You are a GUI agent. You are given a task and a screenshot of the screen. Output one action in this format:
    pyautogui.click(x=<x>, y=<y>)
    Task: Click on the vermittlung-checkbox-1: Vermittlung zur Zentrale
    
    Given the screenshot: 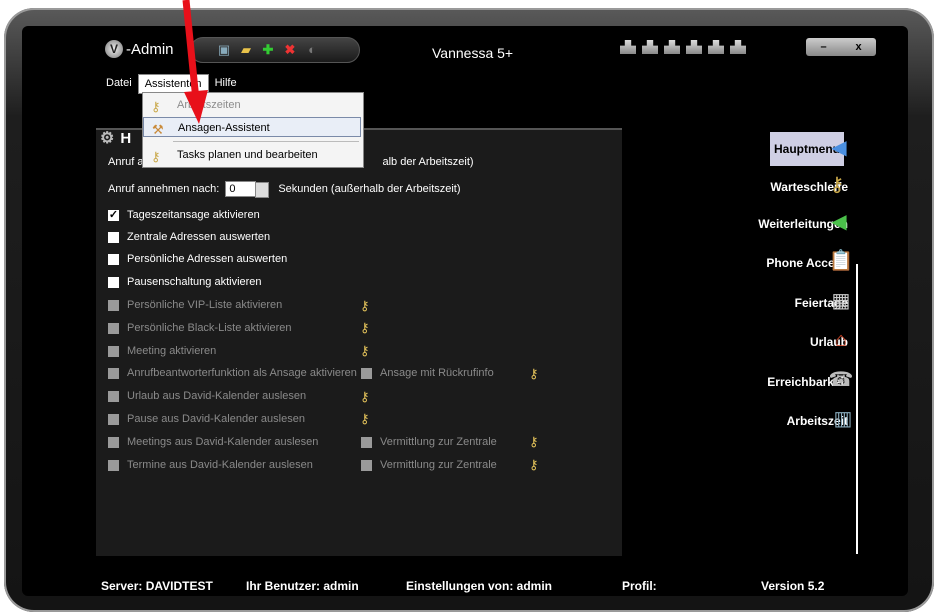 What is the action you would take?
    pyautogui.click(x=429, y=442)
    